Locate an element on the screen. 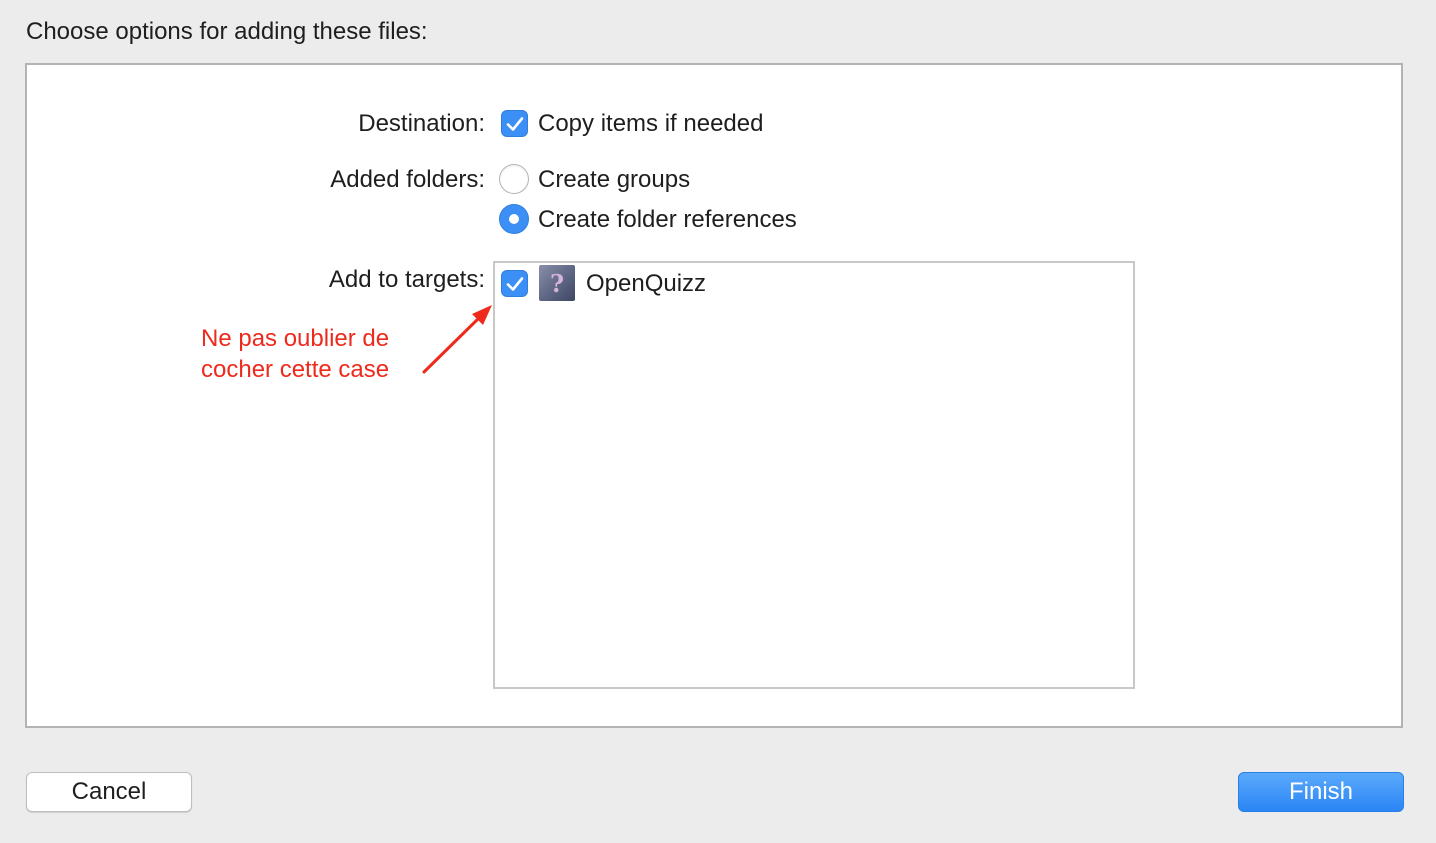  finish-button: Finish is located at coordinates (1321, 792).